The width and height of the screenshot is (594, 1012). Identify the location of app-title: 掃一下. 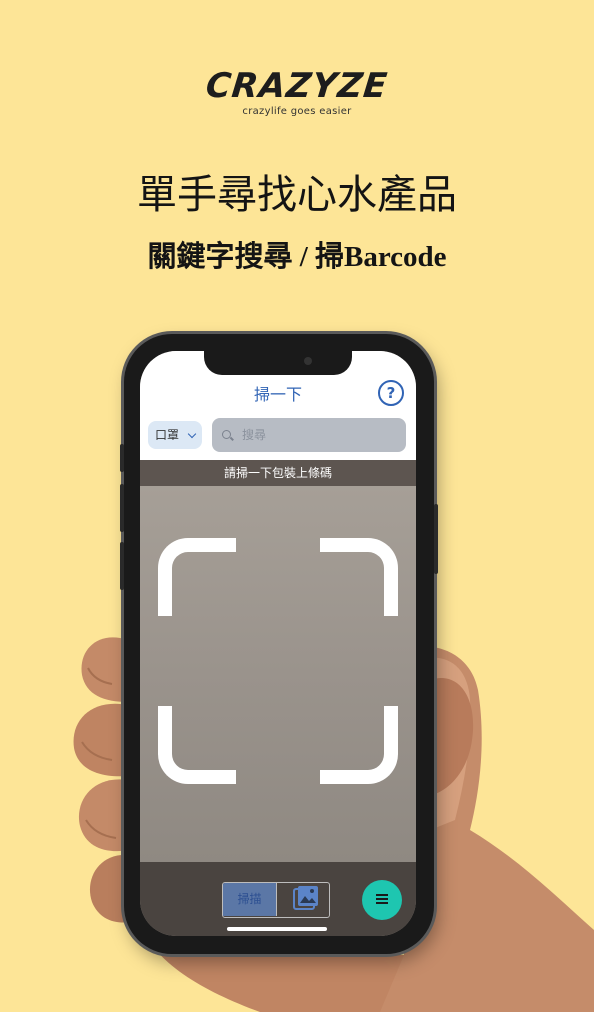
(277, 394).